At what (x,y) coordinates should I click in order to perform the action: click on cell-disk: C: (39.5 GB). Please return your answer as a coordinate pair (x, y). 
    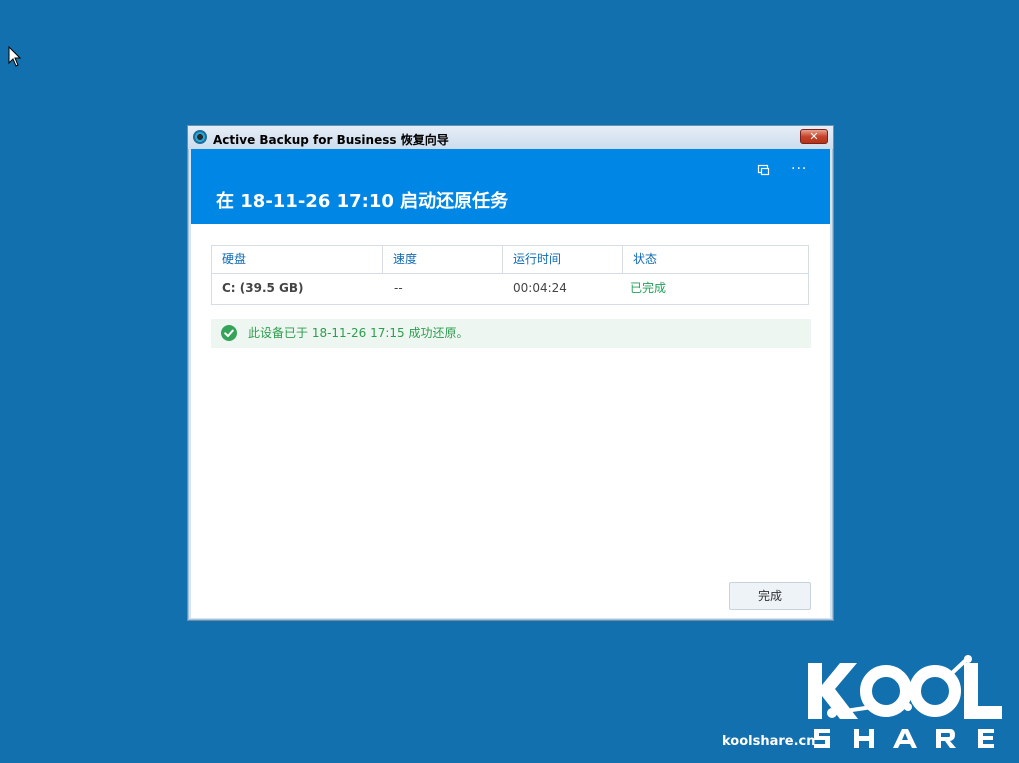
    Looking at the image, I should click on (263, 288).